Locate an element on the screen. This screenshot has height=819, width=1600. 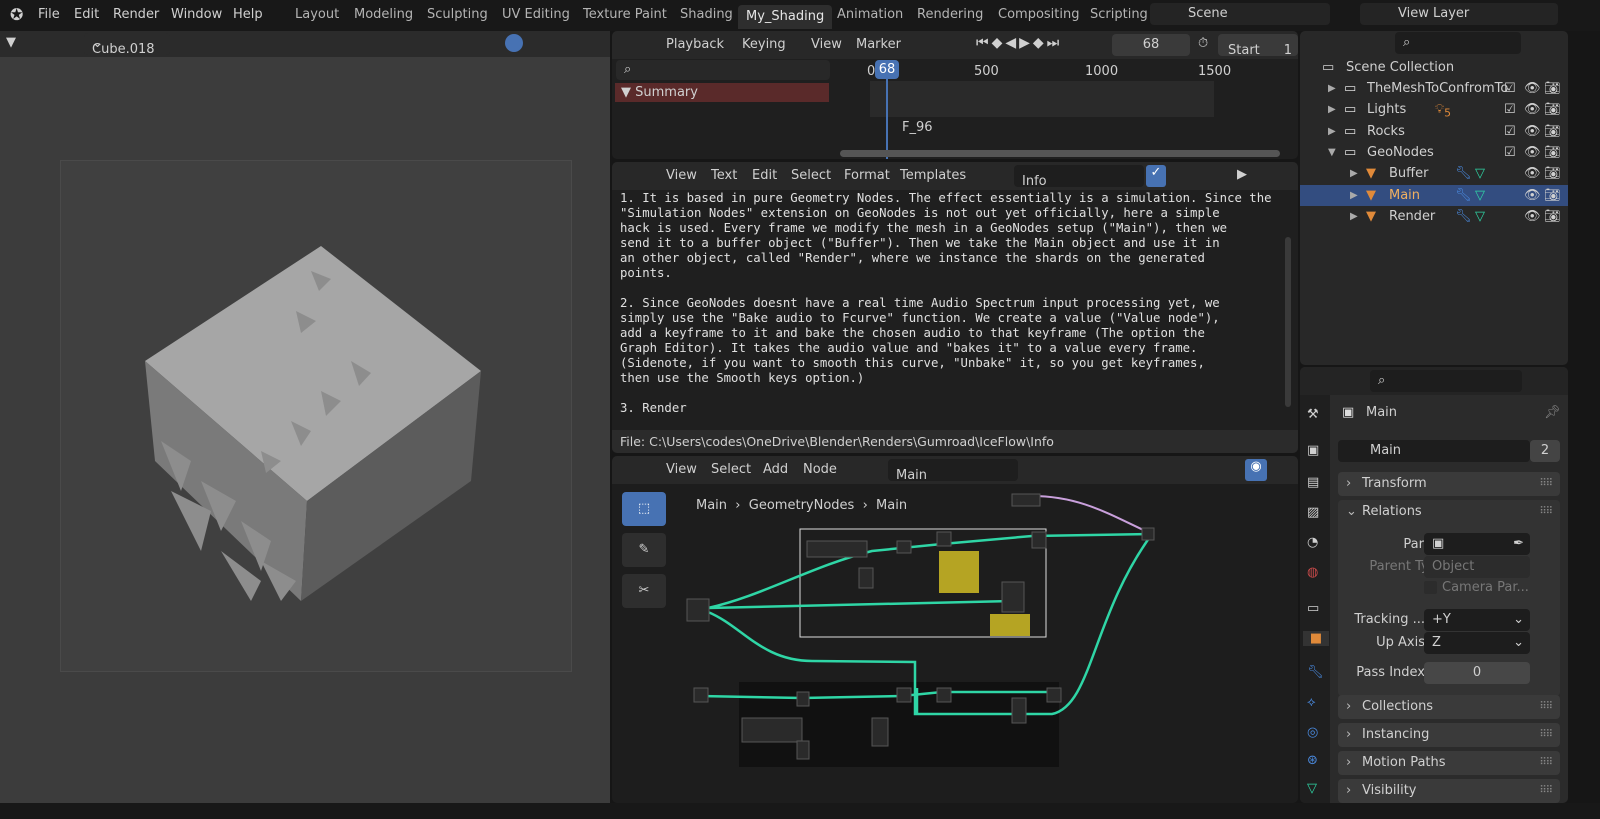
keying-menu: Keying is located at coordinates (764, 44).